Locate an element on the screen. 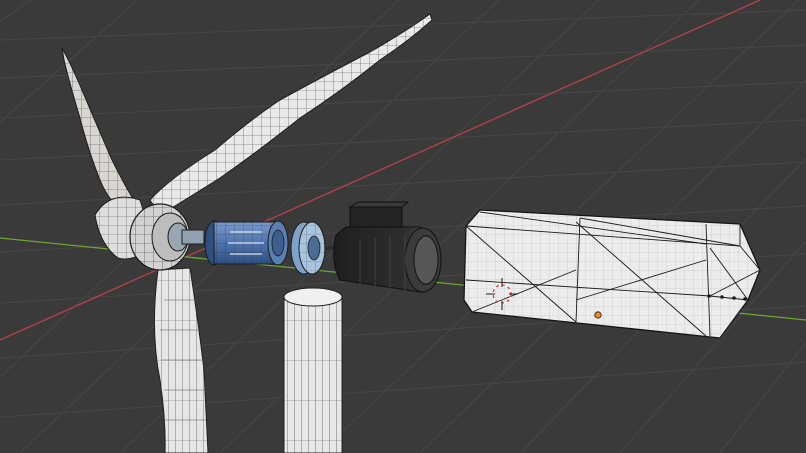 Image resolution: width=806 pixels, height=453 pixels. object-origin-dot is located at coordinates (598, 315).